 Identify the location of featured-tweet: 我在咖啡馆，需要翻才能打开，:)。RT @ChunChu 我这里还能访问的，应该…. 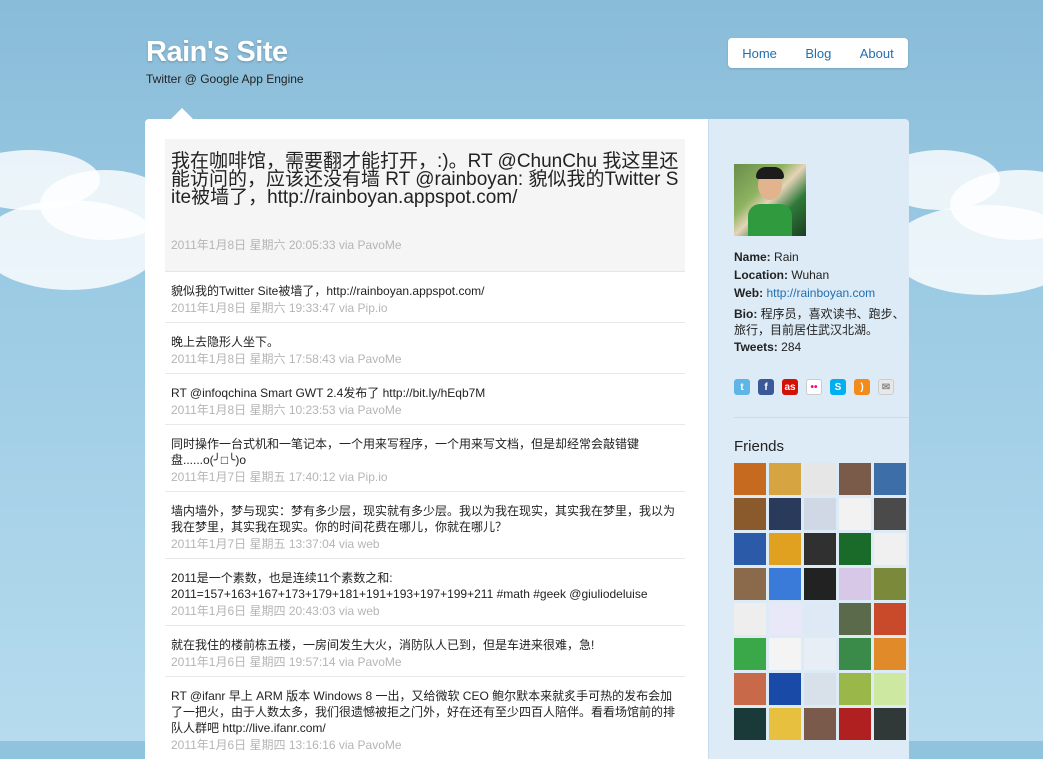
(425, 205).